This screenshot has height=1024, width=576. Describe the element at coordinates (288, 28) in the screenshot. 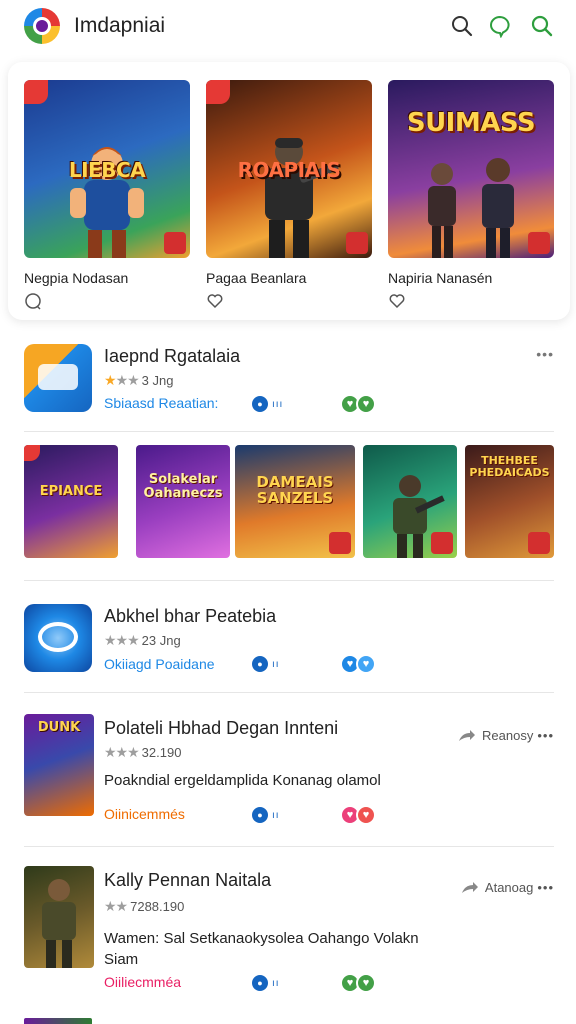

I see `app-header: Imdapniai` at that location.